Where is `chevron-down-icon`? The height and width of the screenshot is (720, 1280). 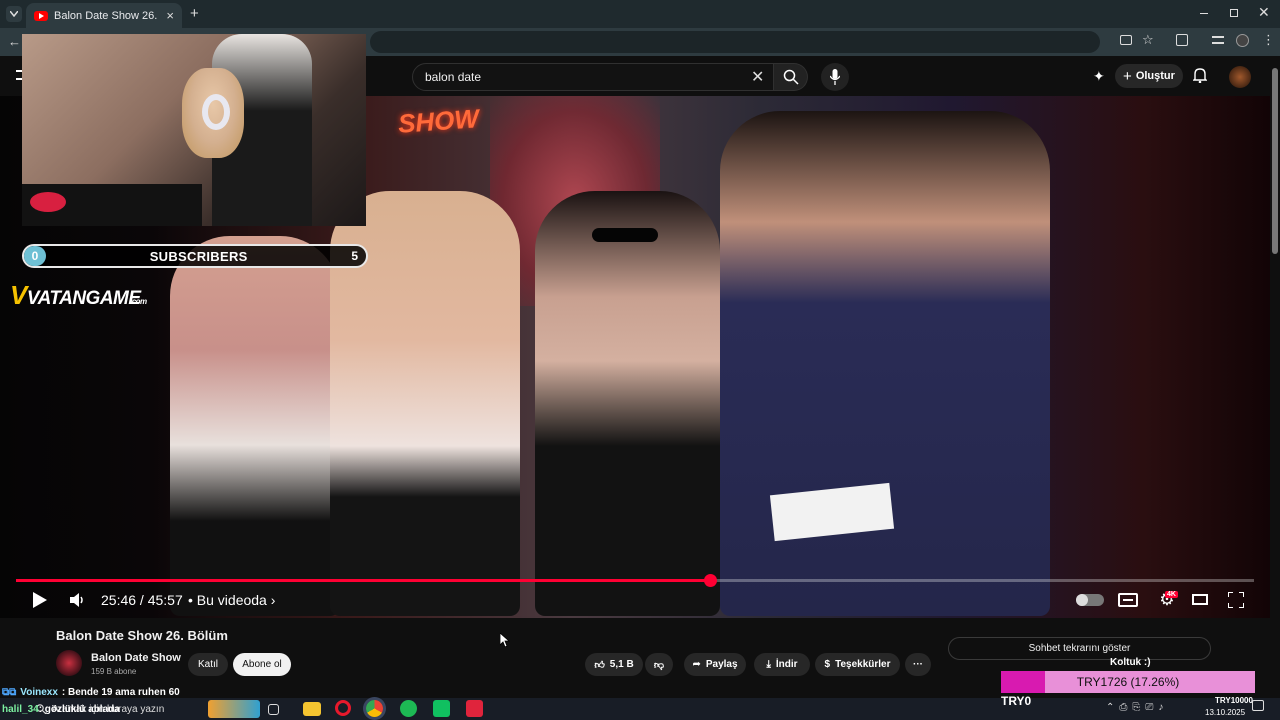 chevron-down-icon is located at coordinates (14, 14).